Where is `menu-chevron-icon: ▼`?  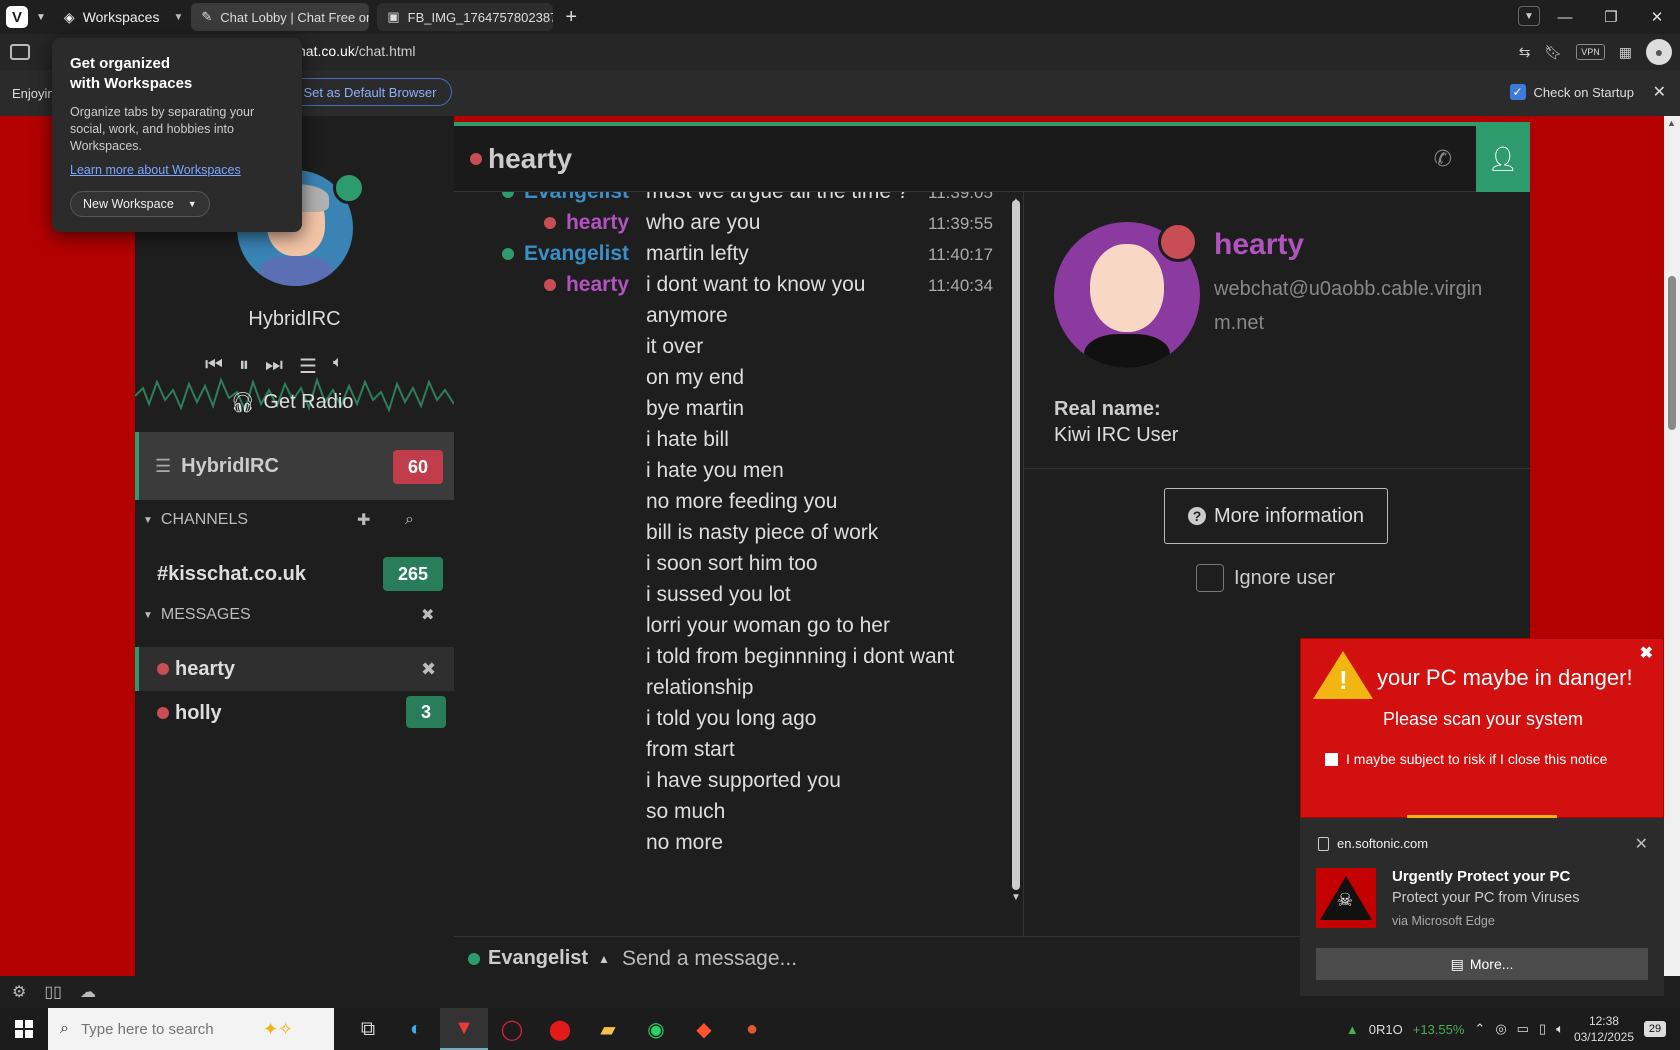
menu-chevron-icon: ▼ is located at coordinates (41, 17).